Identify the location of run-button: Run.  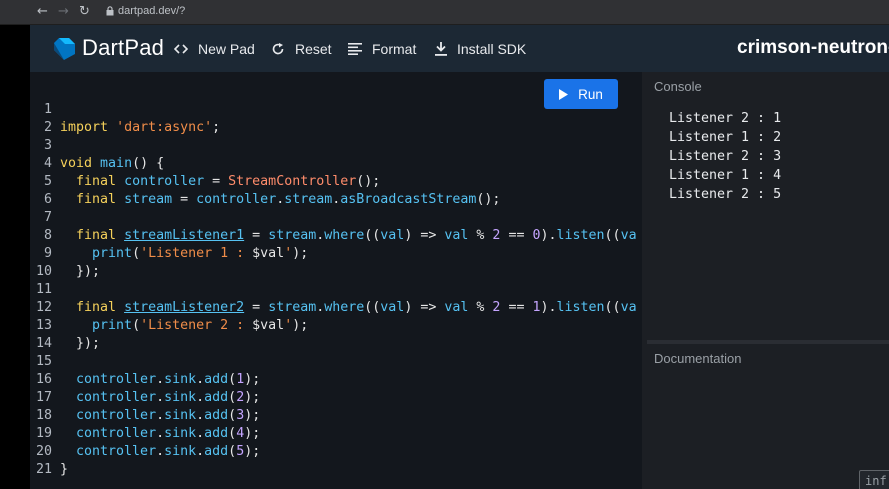
(581, 94).